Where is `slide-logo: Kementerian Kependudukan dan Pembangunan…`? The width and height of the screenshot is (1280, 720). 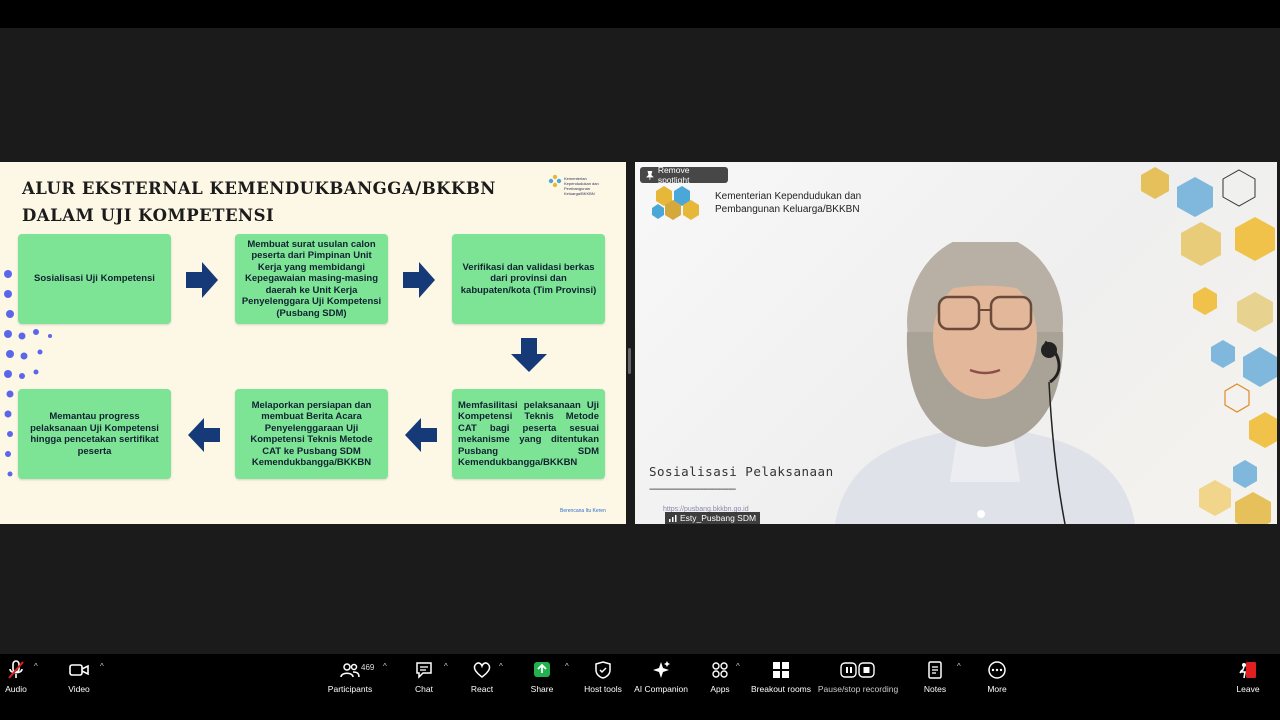
slide-logo: Kementerian Kependudukan dan Pembangunan… is located at coordinates (579, 185).